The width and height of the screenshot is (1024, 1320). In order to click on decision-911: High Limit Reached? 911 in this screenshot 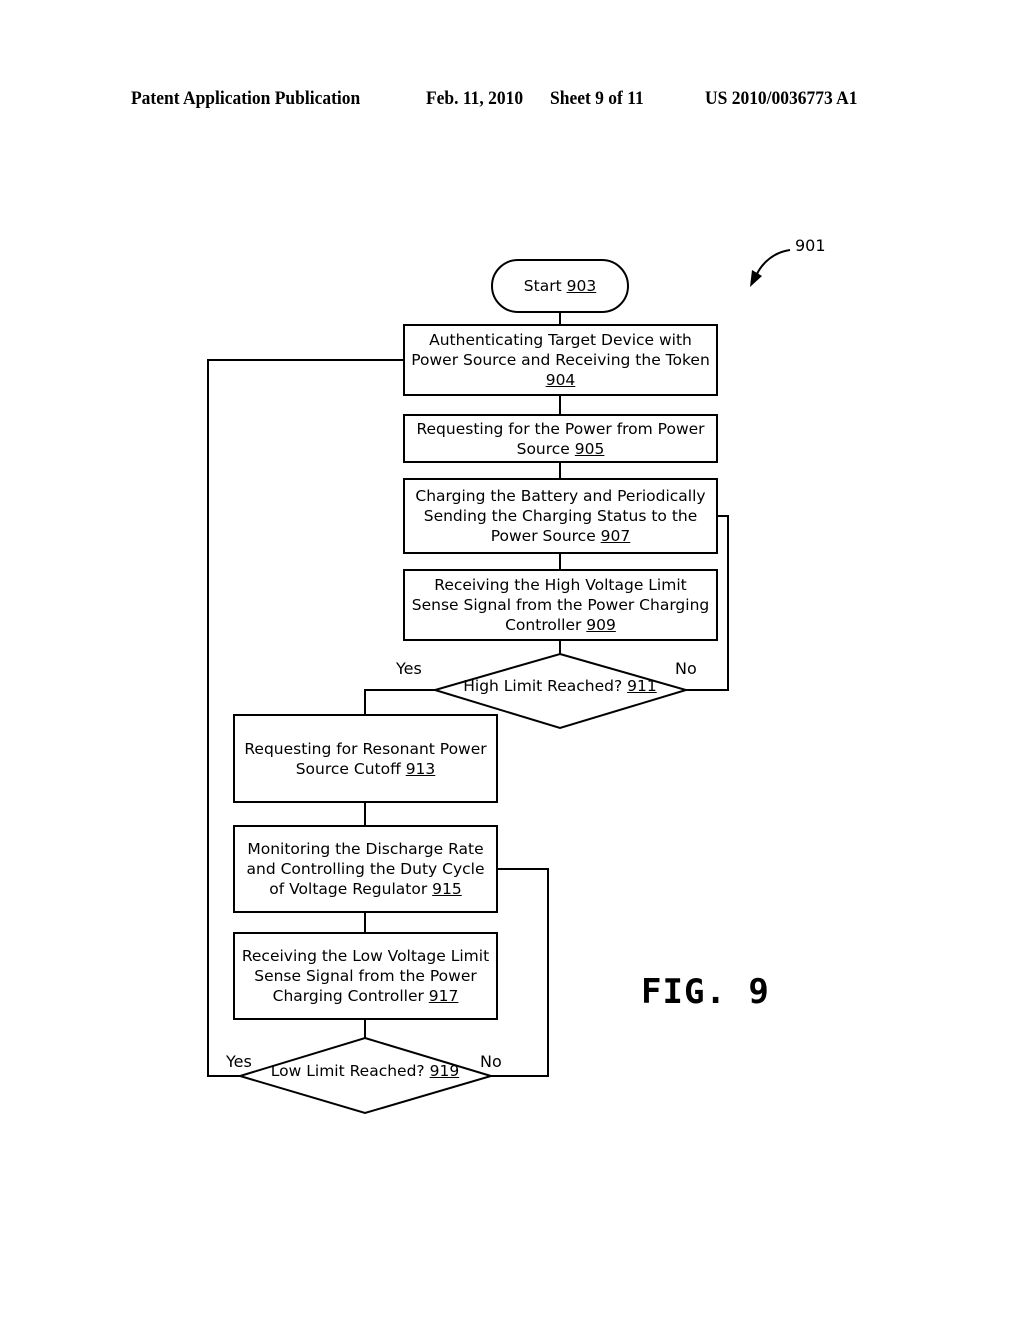, I will do `click(560, 686)`.